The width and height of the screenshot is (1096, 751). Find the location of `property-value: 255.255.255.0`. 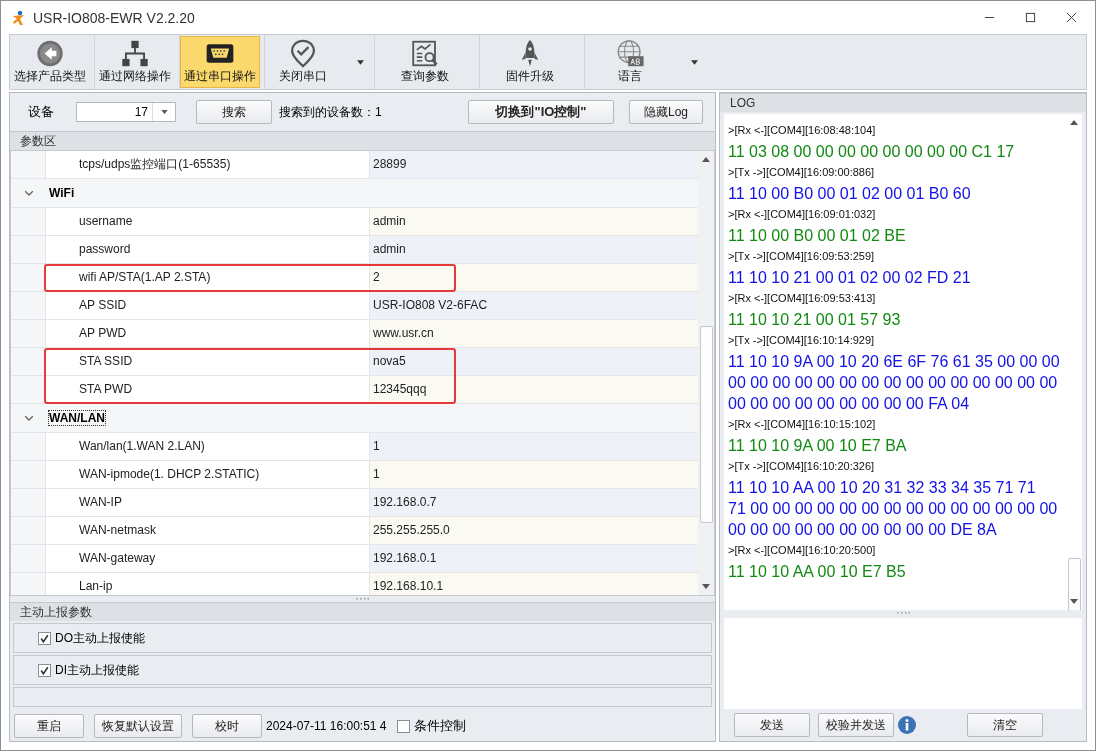

property-value: 255.255.255.0 is located at coordinates (534, 530).